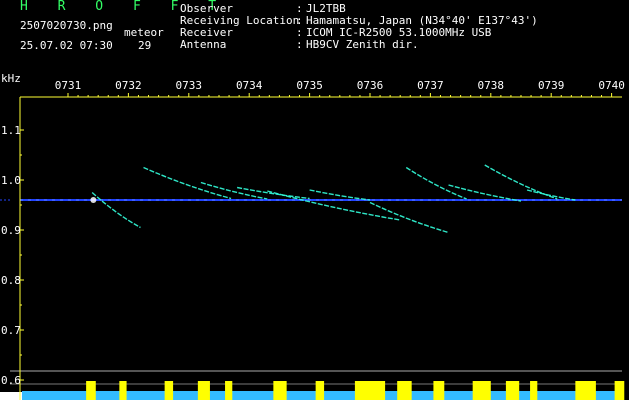 The image size is (629, 400). What do you see at coordinates (249, 85) in the screenshot?
I see `time-tick-label: 0734` at bounding box center [249, 85].